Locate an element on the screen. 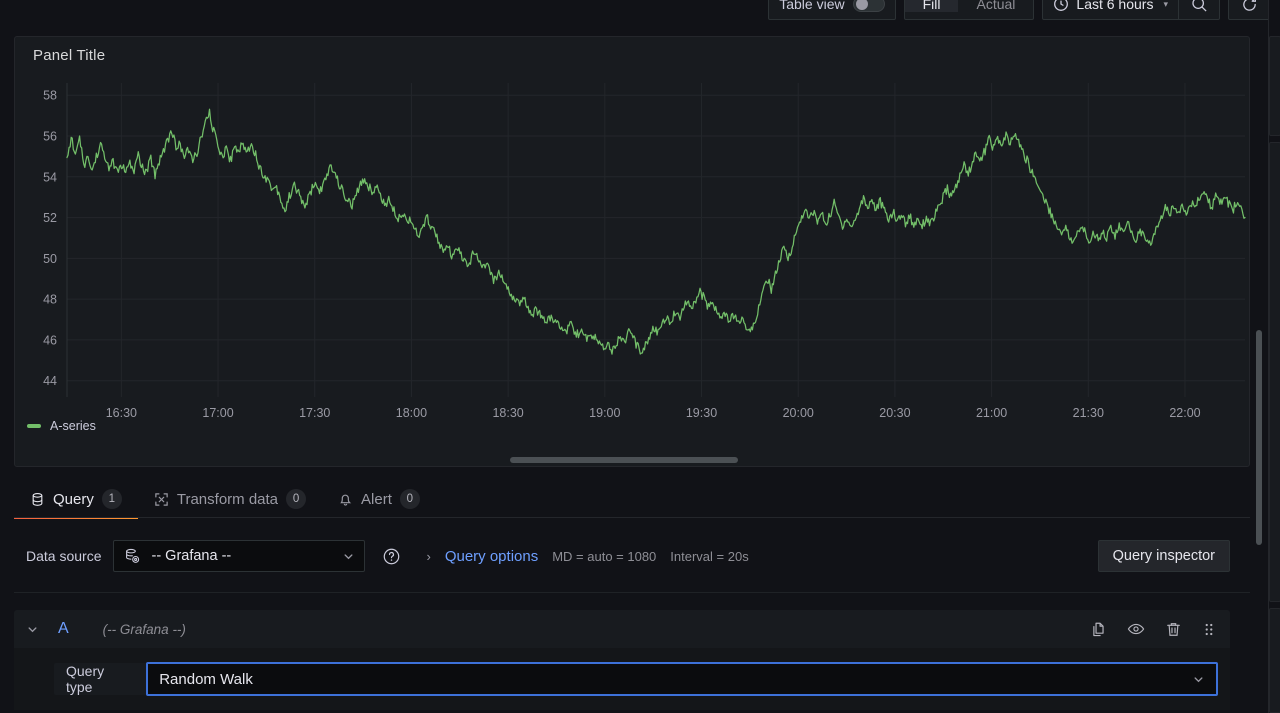 The image size is (1280, 713). database-icon is located at coordinates (37, 499).